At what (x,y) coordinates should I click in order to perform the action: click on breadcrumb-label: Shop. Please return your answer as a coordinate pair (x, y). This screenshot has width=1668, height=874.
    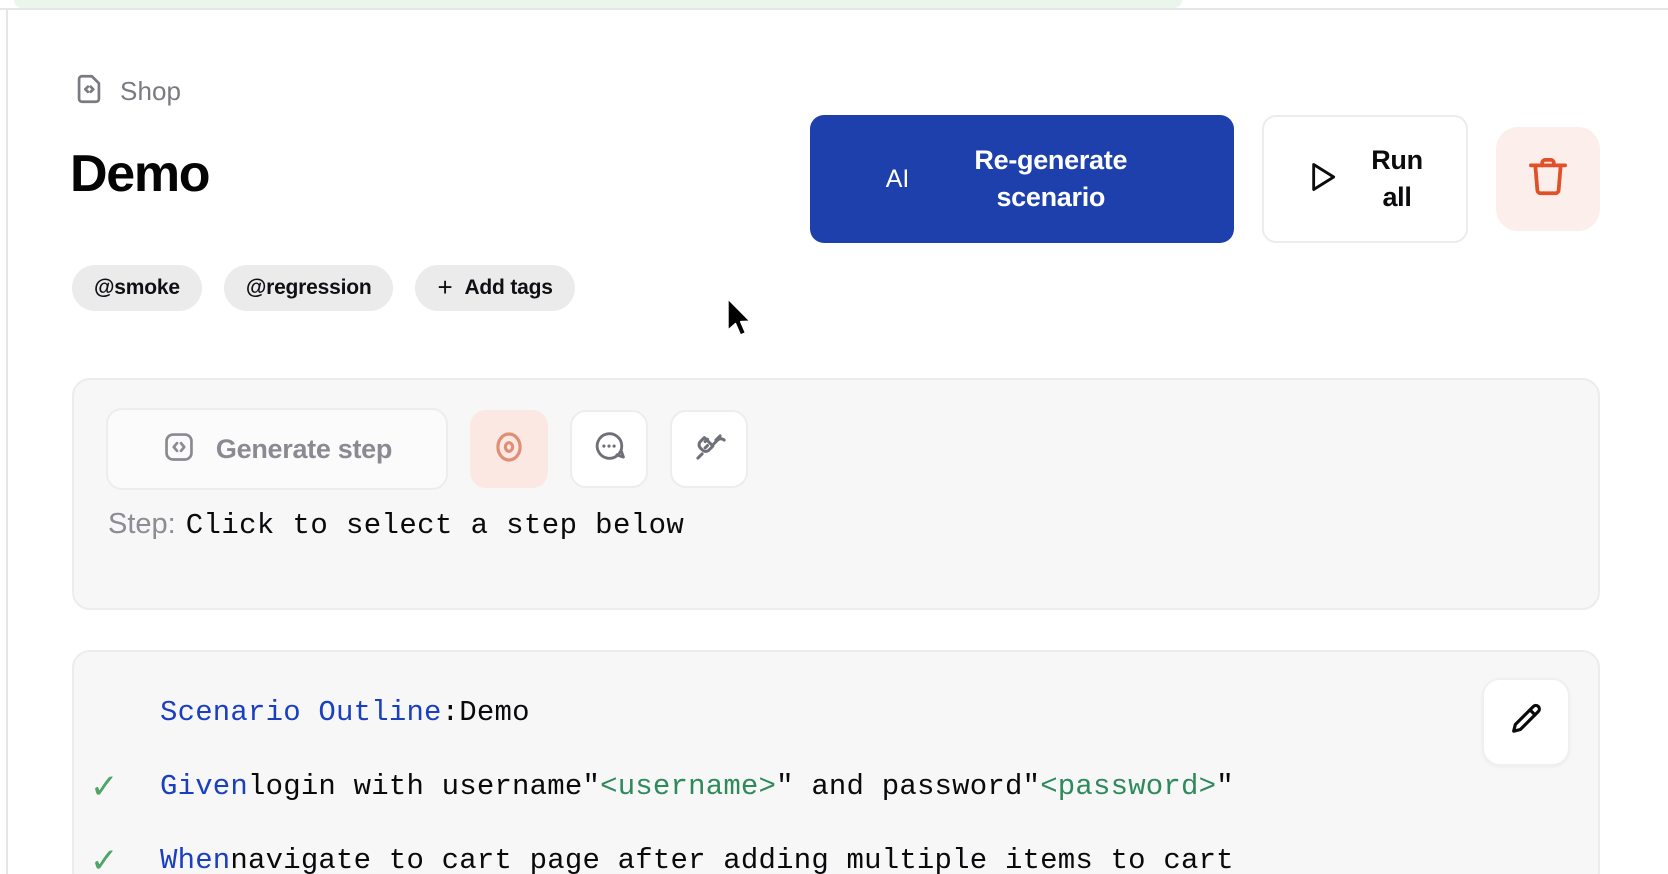
    Looking at the image, I should click on (151, 91).